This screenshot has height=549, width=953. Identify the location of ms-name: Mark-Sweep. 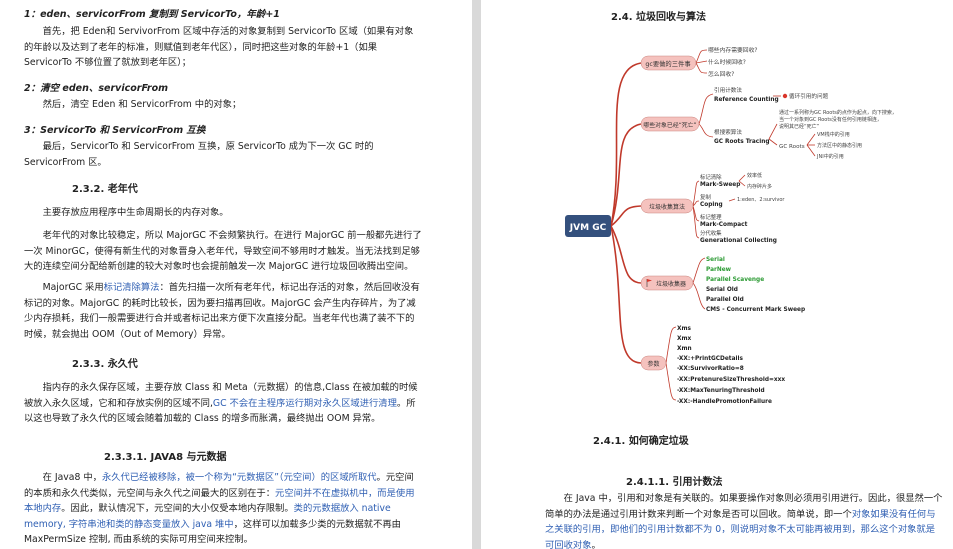
(720, 185).